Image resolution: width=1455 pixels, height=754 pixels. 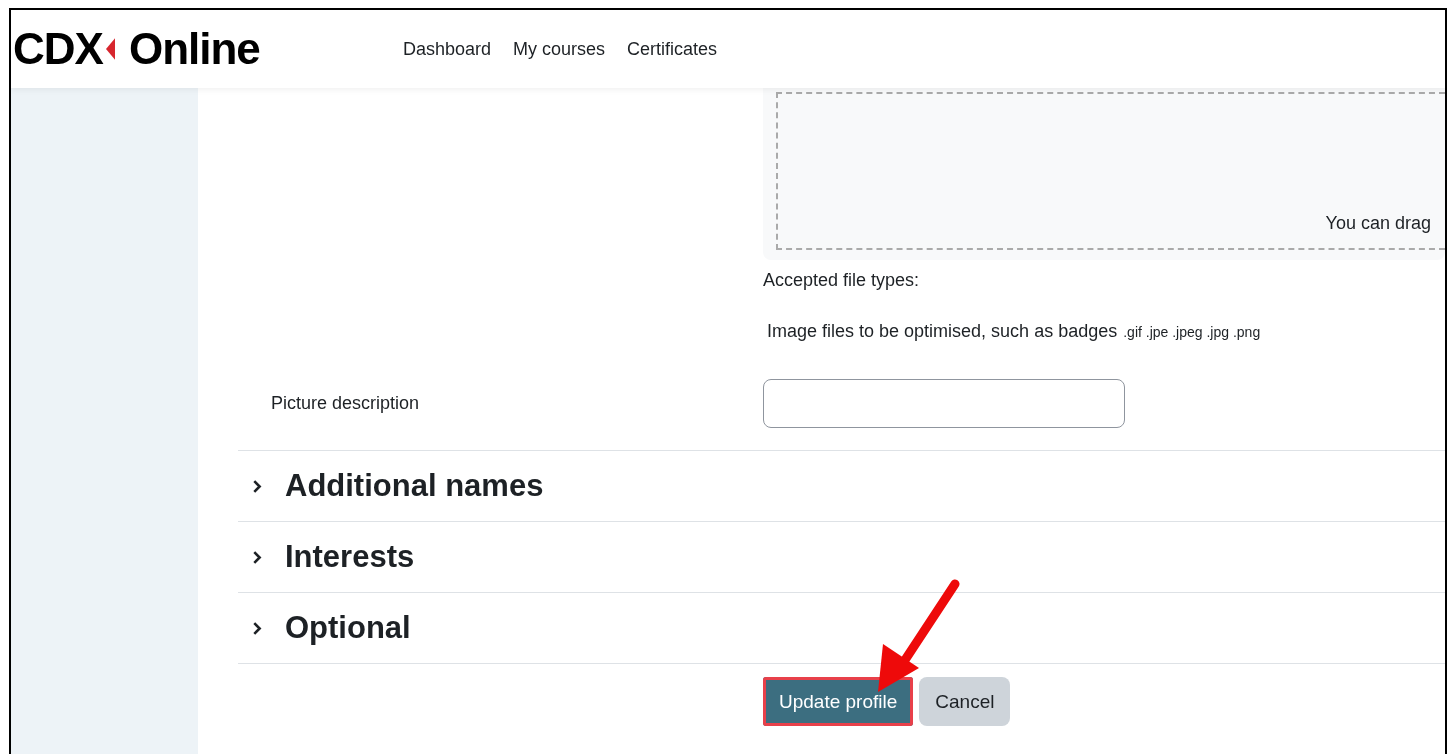 I want to click on nav-link: Dashboard, so click(x=447, y=49).